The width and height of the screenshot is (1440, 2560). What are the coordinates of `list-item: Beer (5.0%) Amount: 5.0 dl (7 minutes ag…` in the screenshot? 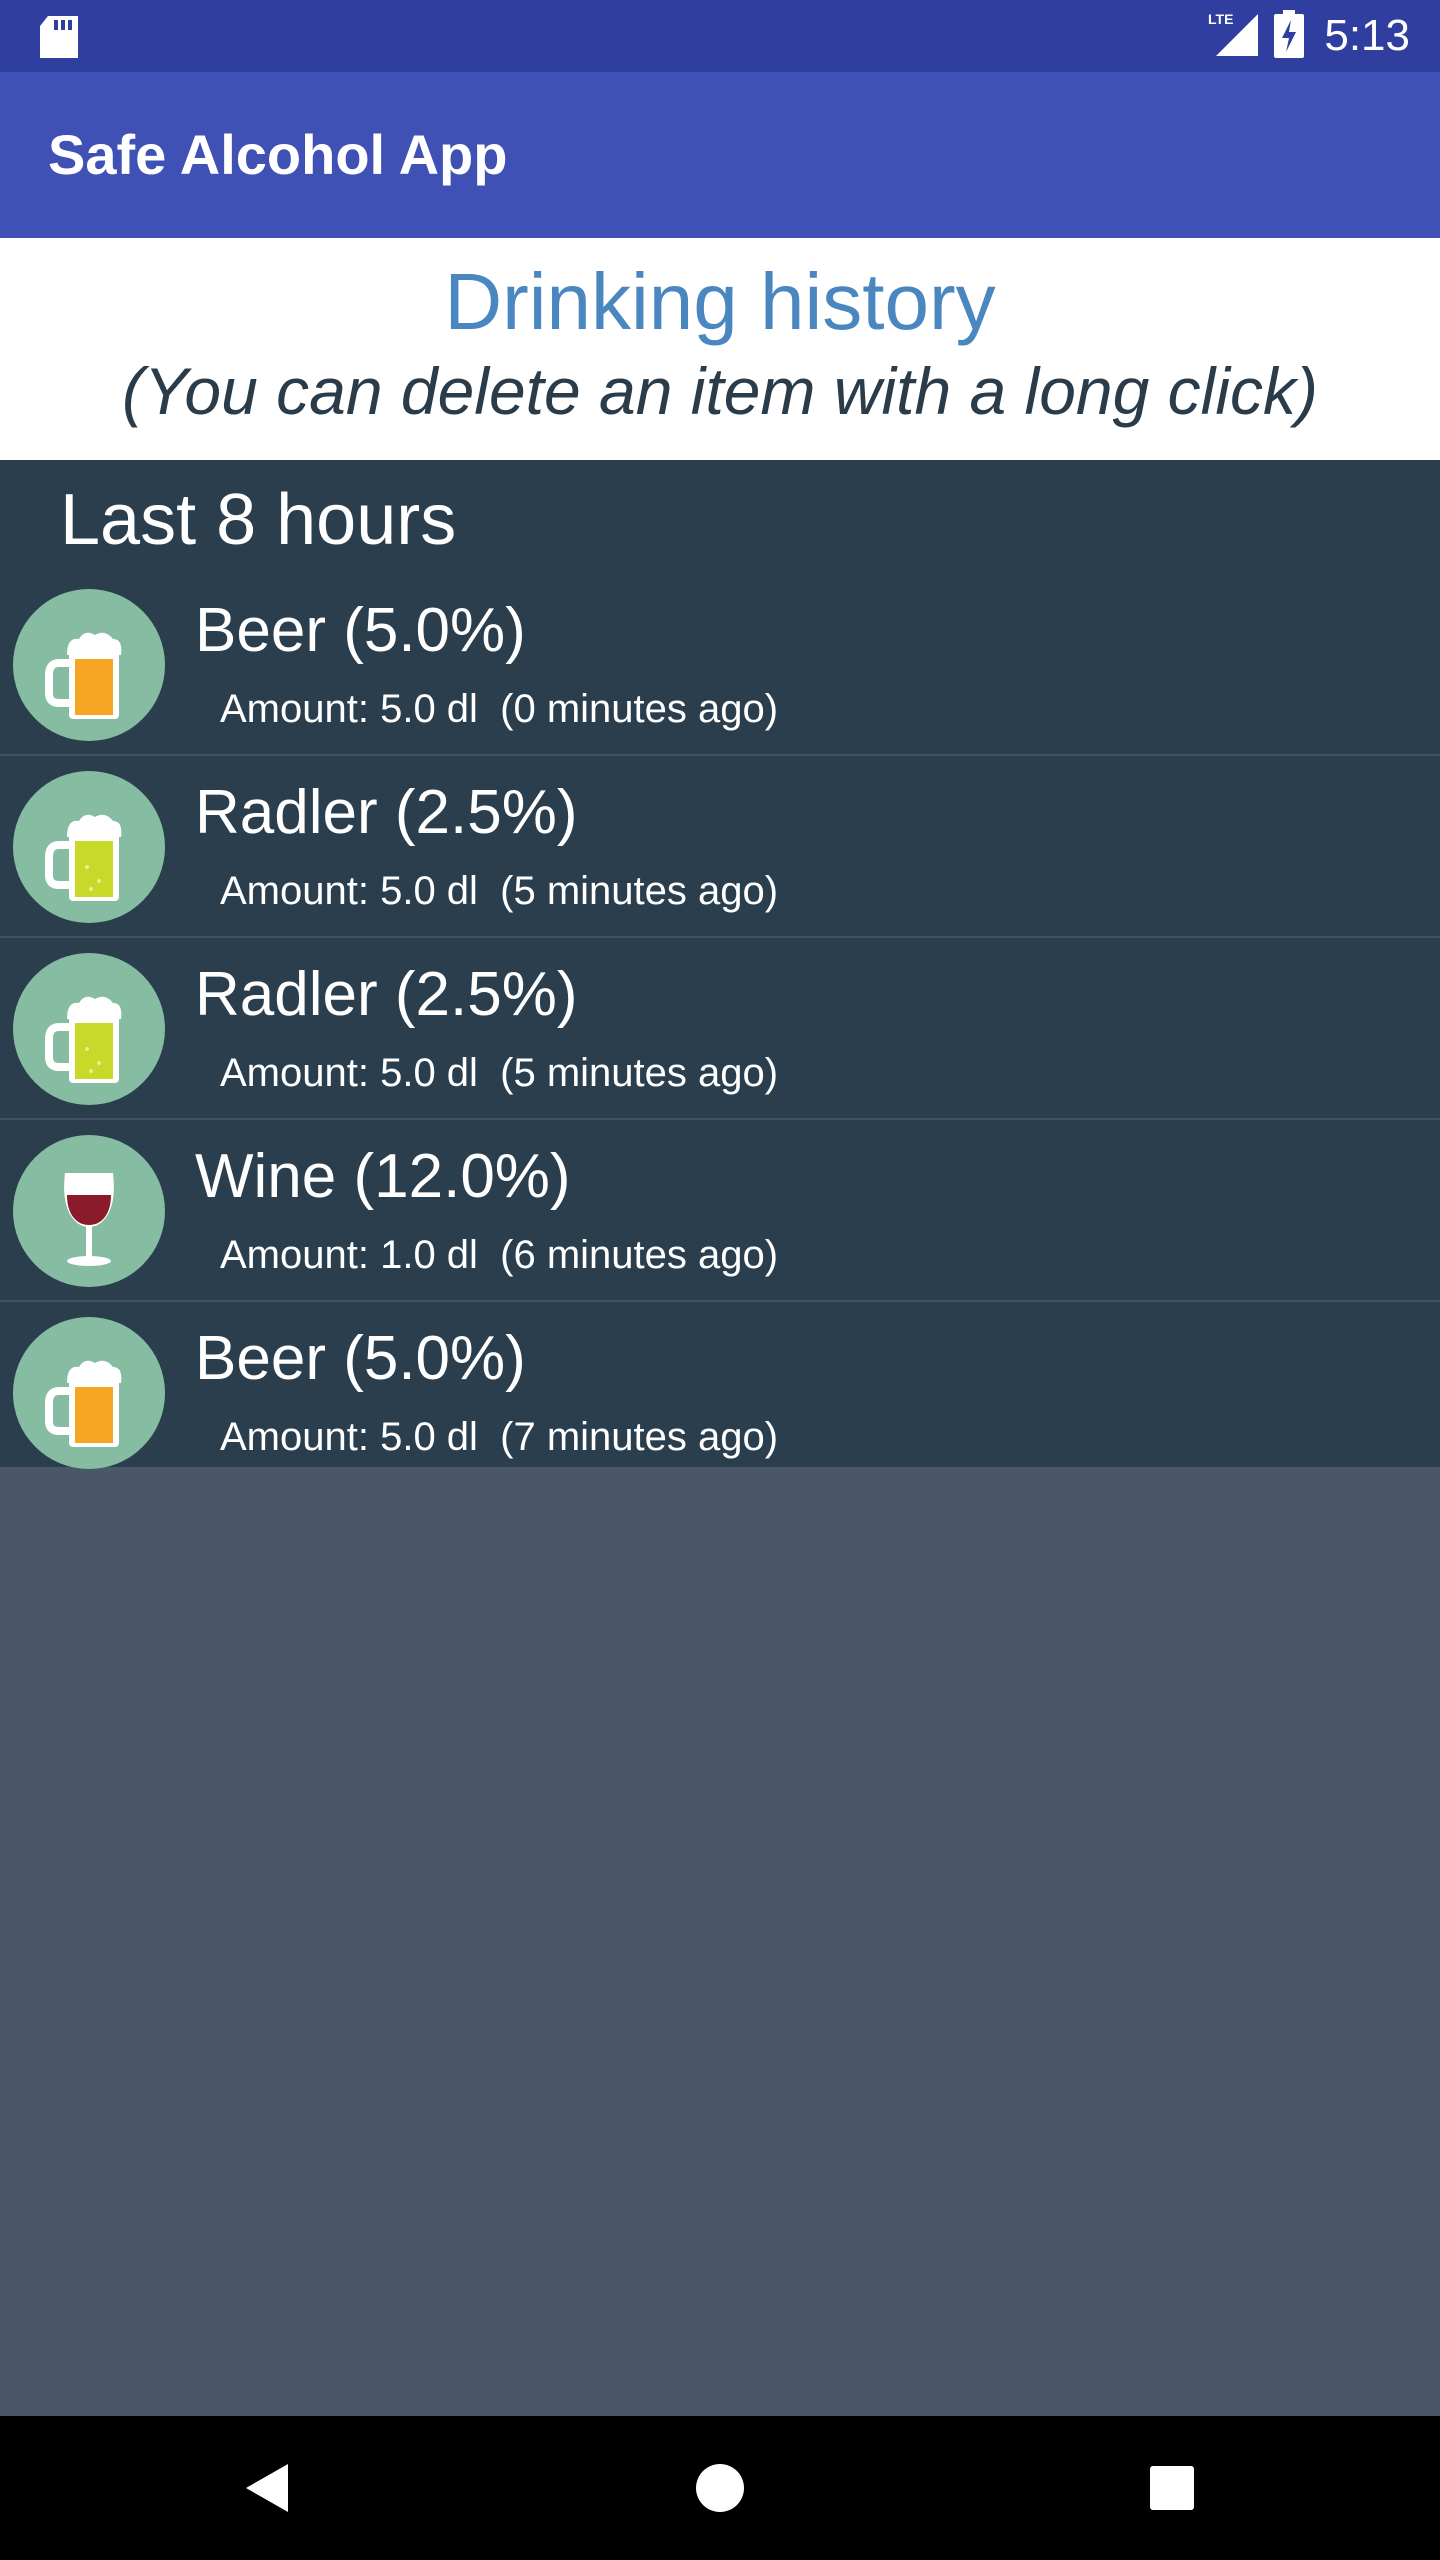 It's located at (720, 1392).